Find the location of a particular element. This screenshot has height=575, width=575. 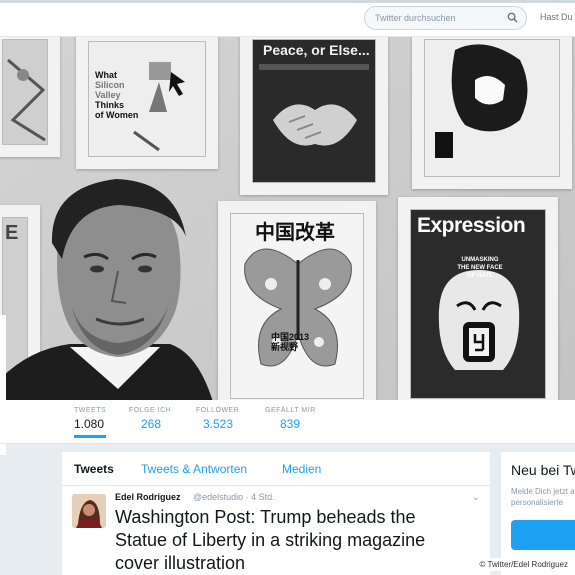

stat-followers: FOLLOWER 3.523 is located at coordinates (217, 419).